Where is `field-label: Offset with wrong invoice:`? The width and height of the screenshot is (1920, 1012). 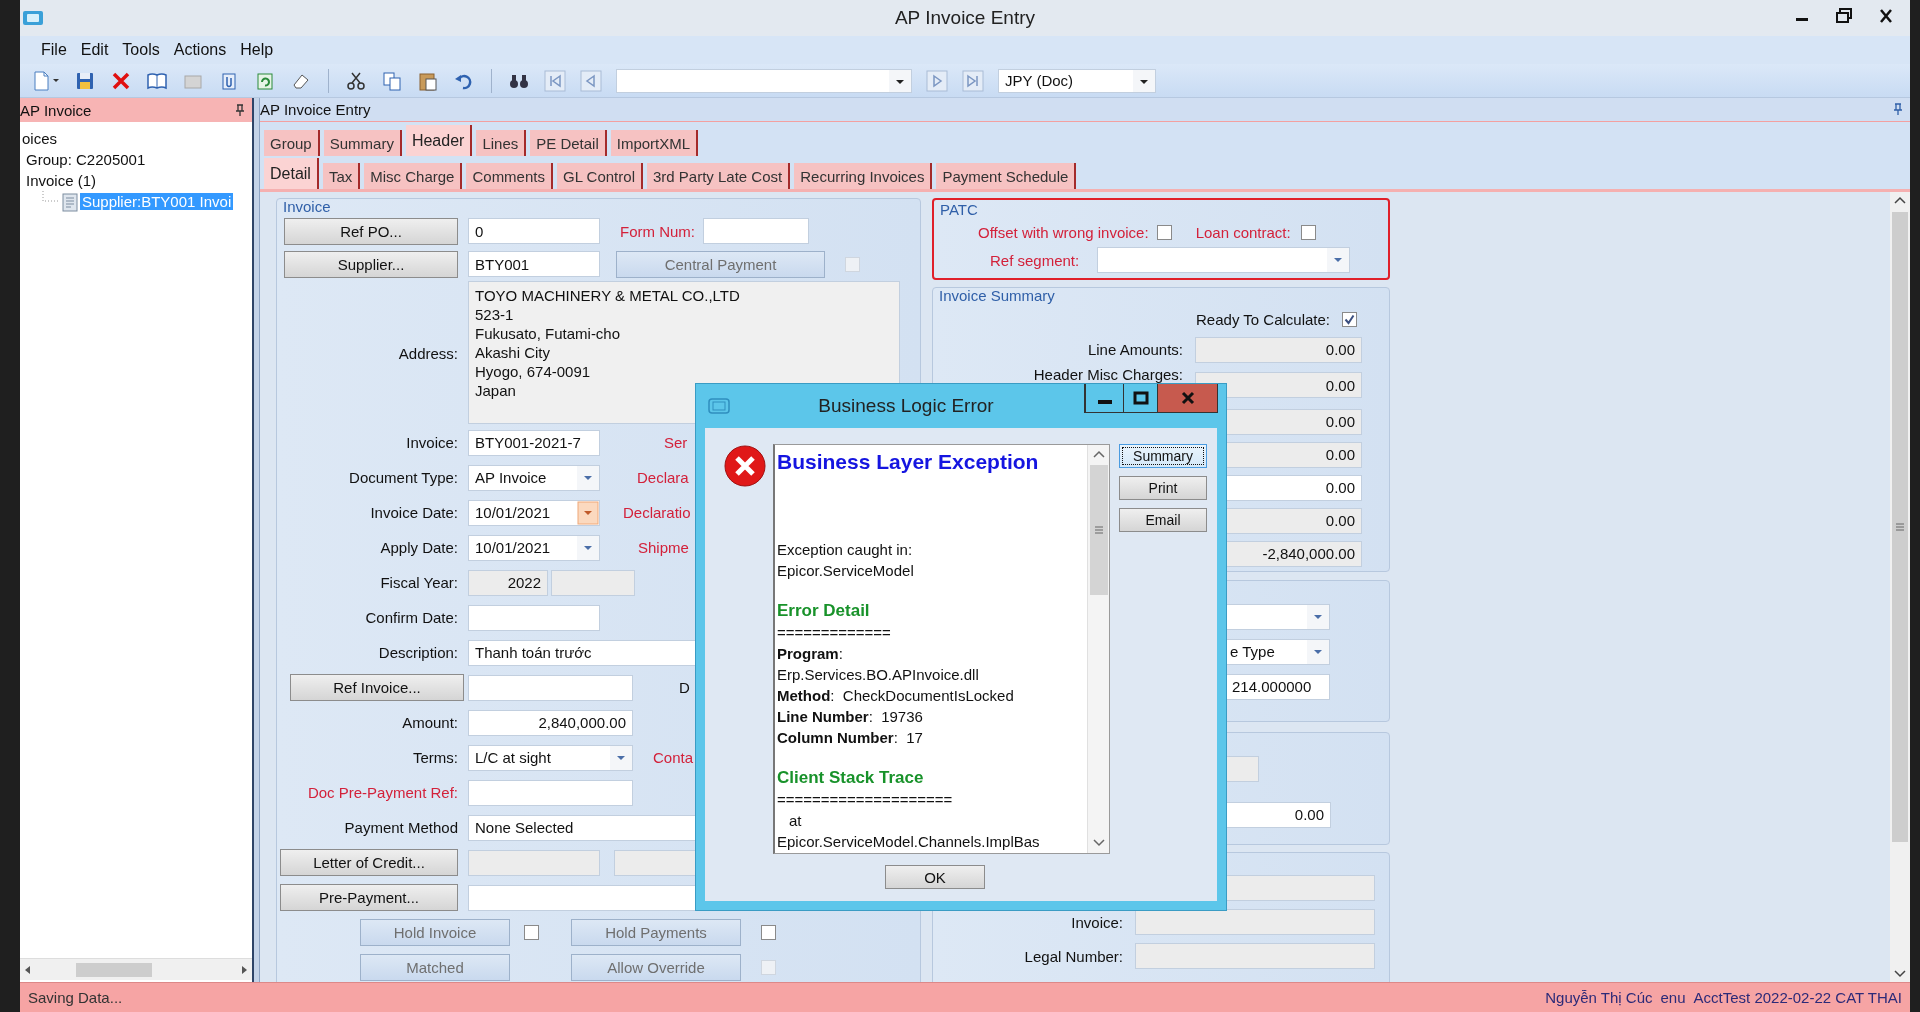
field-label: Offset with wrong invoice: is located at coordinates (1063, 232).